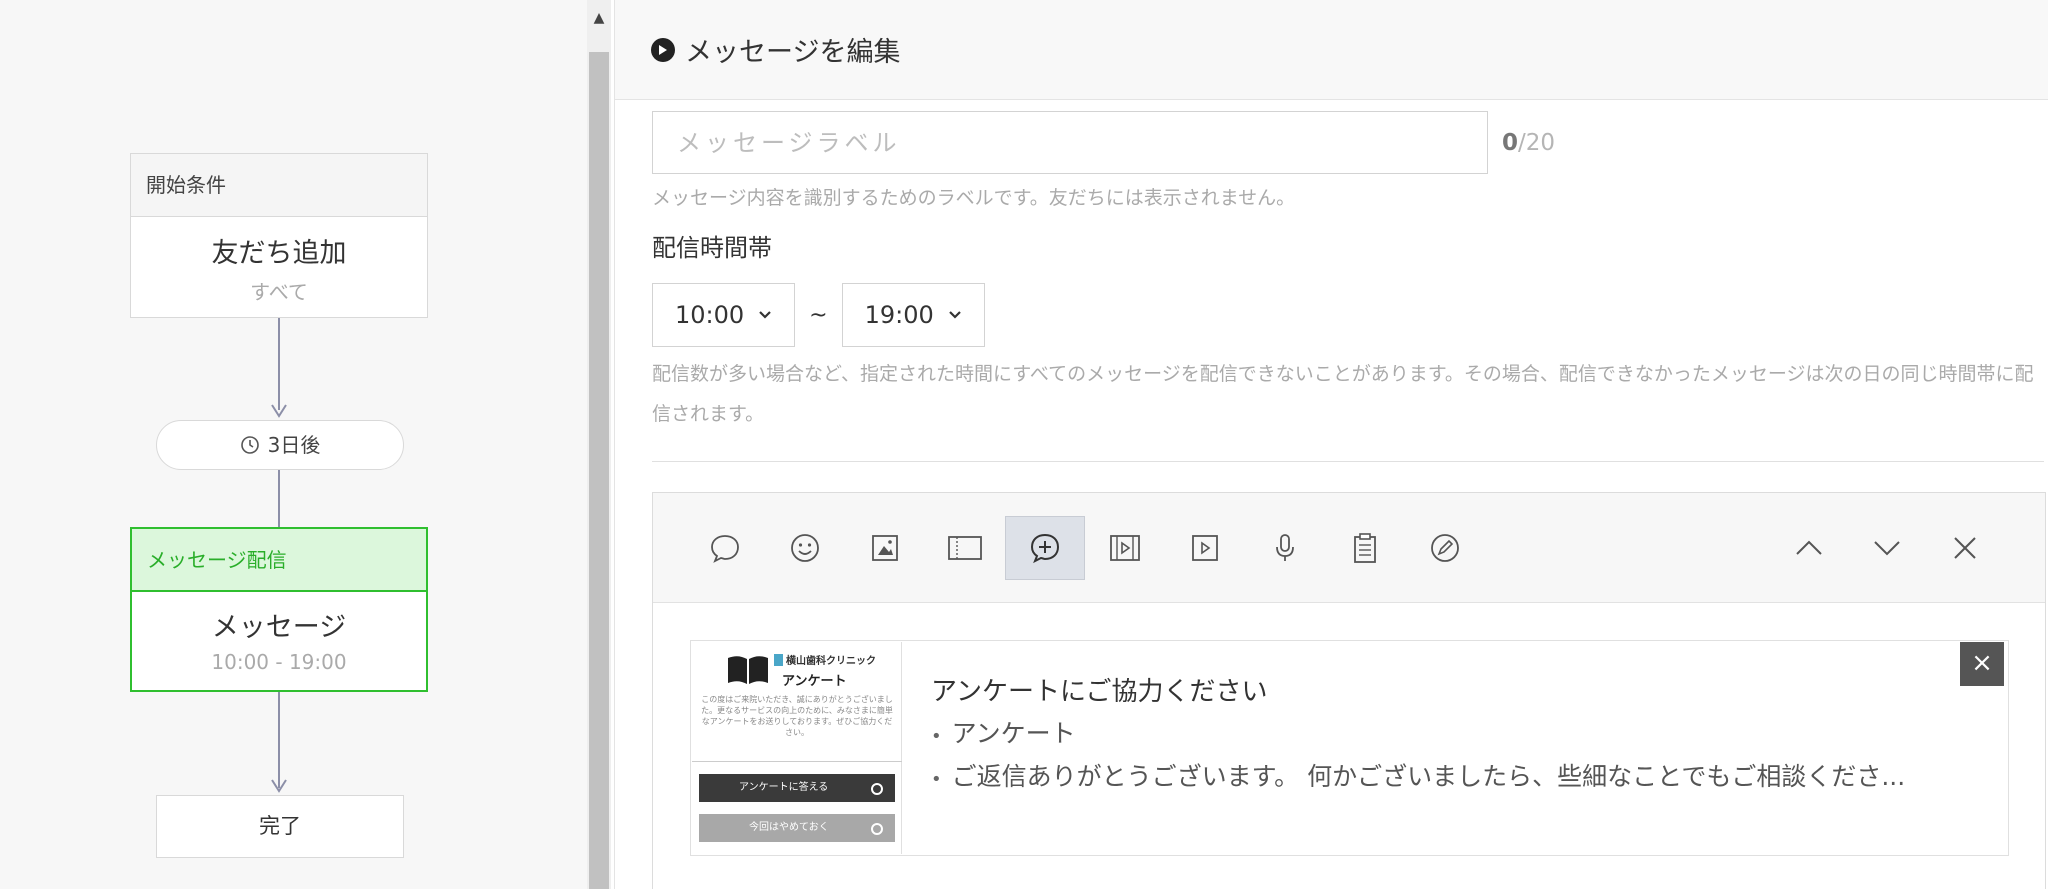 The width and height of the screenshot is (2048, 889). Describe the element at coordinates (797, 761) in the screenshot. I see `thumb-divider` at that location.